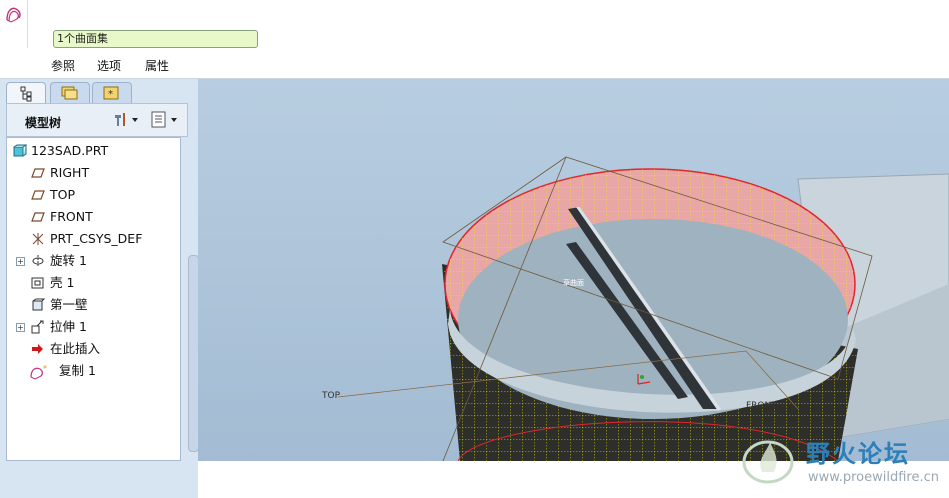  I want to click on shell-icon, so click(38, 283).